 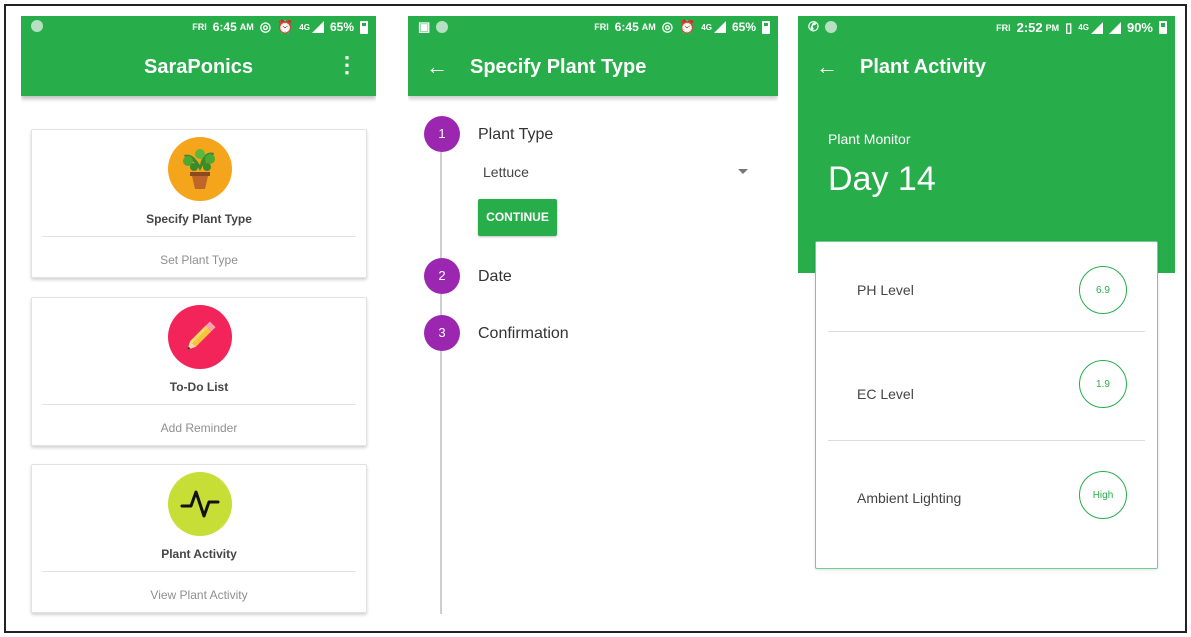 I want to click on screen-title: Specify Plant Type, so click(x=558, y=67).